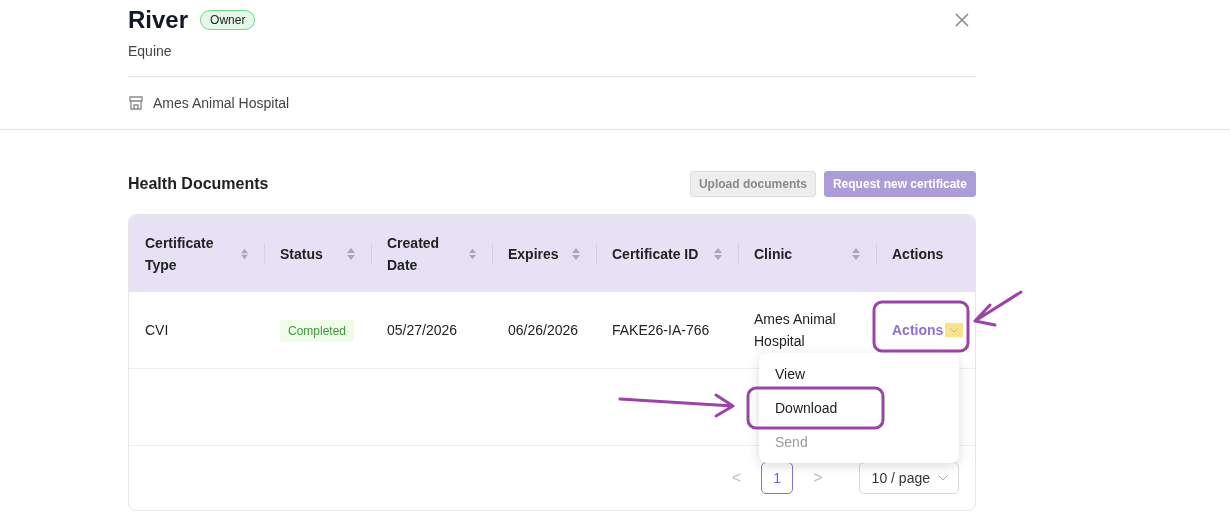 The image size is (1230, 529). I want to click on column-header: Actions, so click(925, 253).